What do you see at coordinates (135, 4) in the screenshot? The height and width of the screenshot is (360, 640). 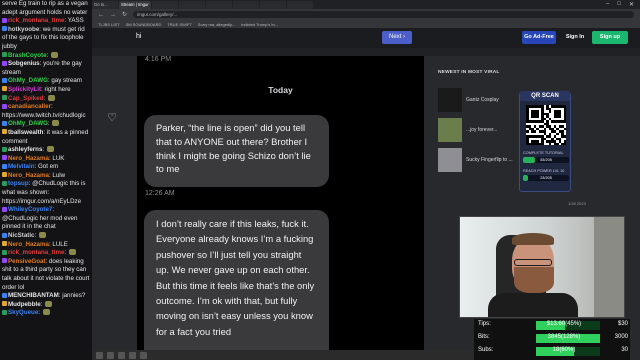 I see `browser-tab: Stream | Imgur` at bounding box center [135, 4].